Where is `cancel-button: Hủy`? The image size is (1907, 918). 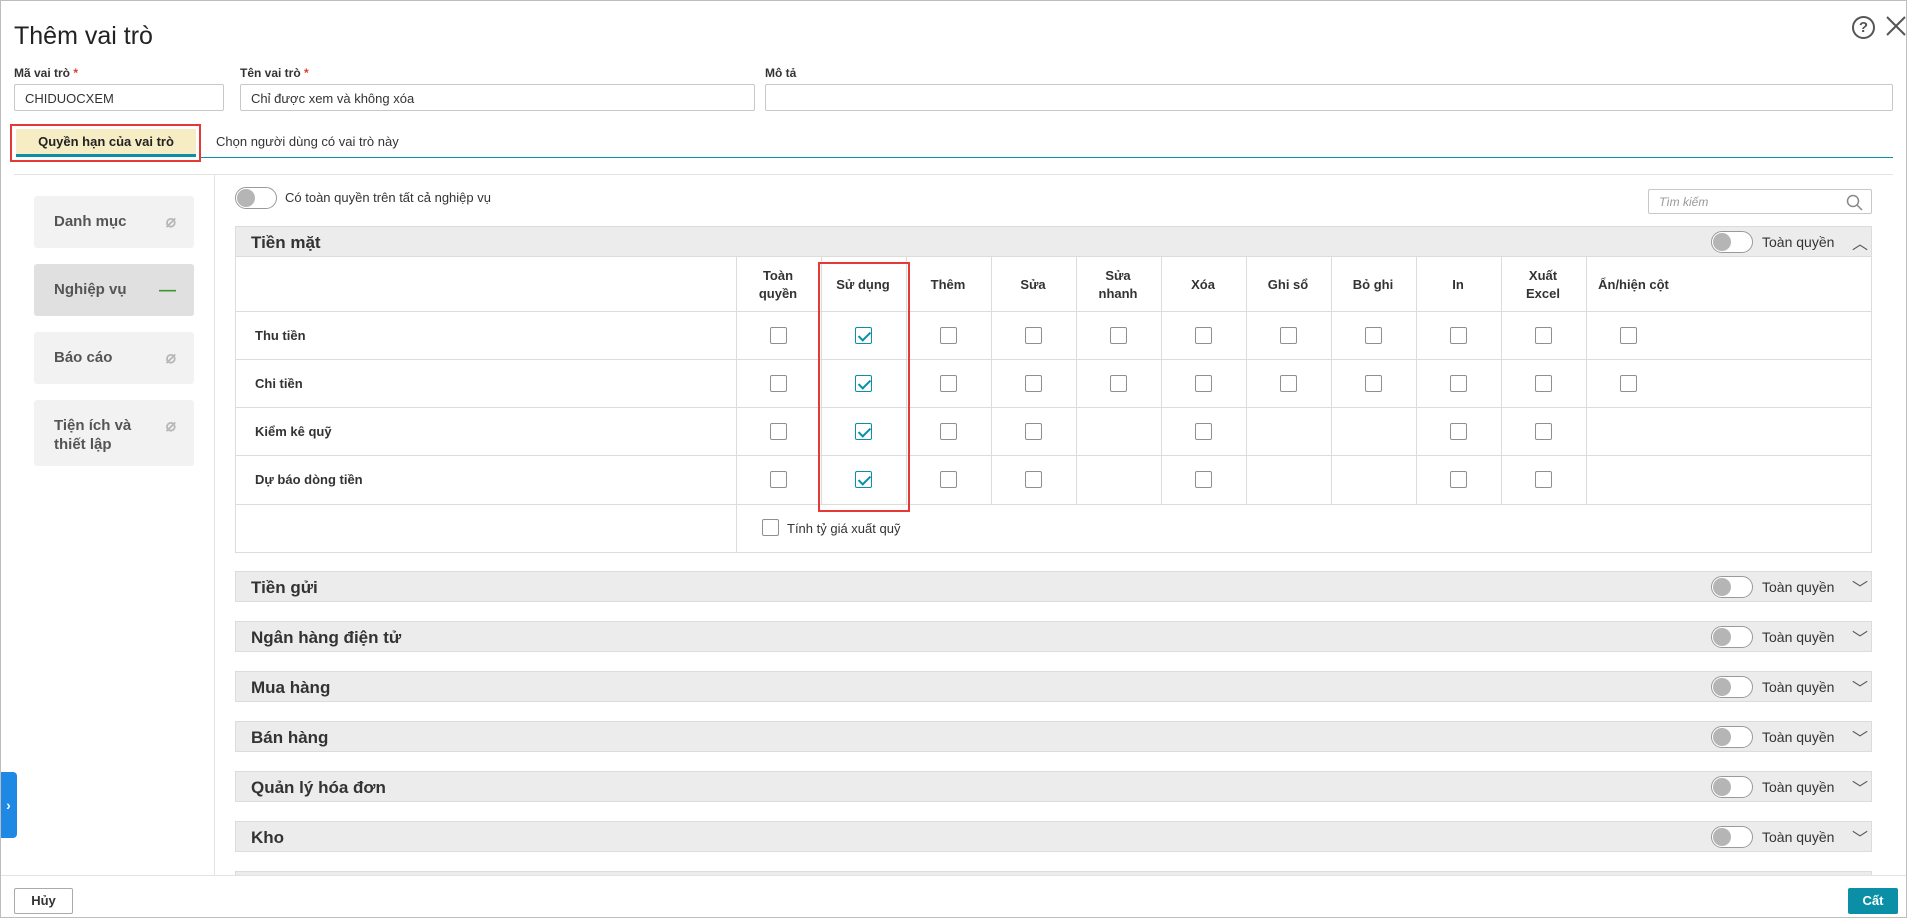
cancel-button: Hủy is located at coordinates (43, 901).